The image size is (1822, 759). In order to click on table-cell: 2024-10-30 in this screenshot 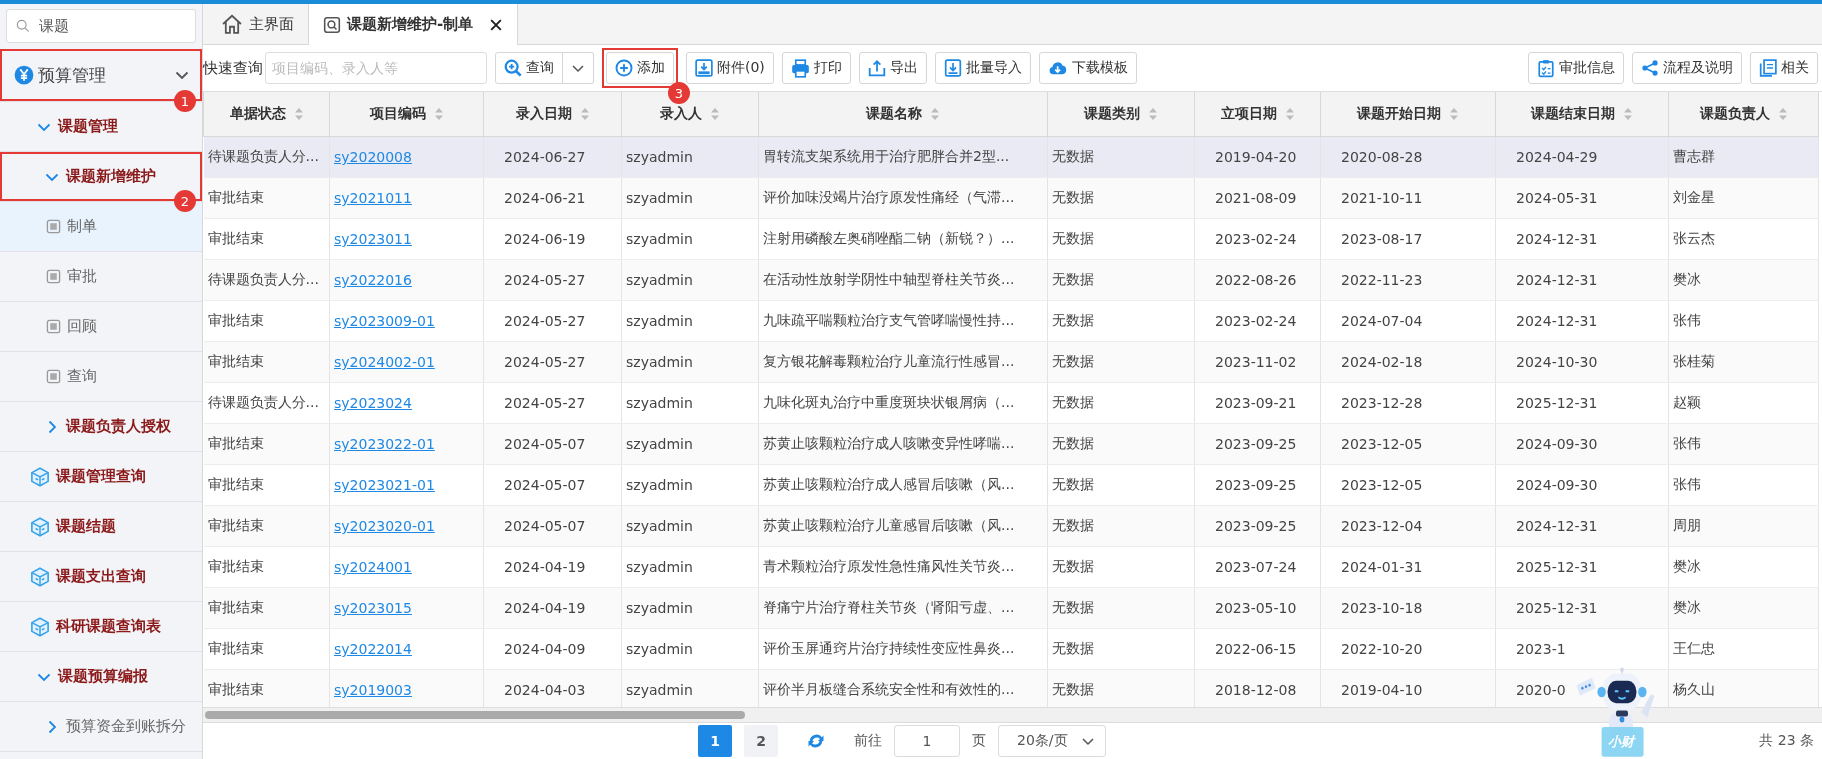, I will do `click(1582, 362)`.